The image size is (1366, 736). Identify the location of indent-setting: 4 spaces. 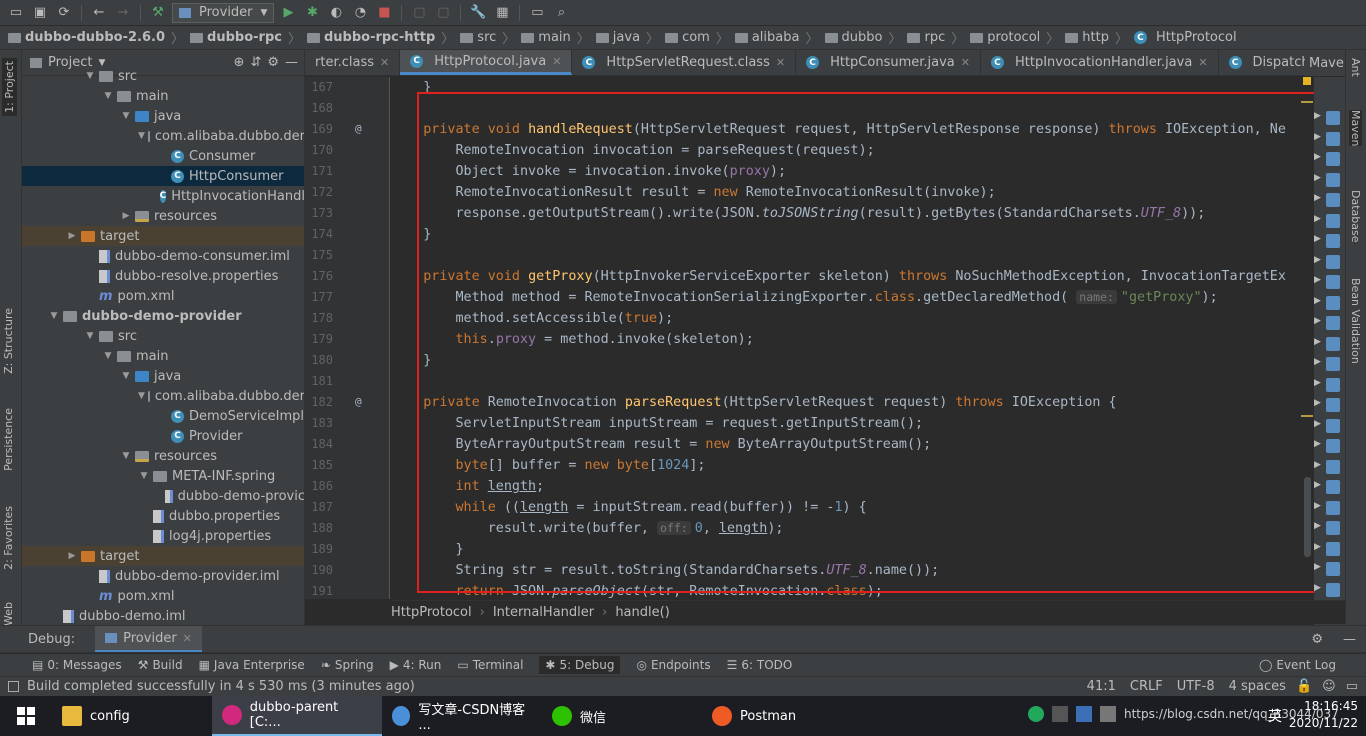
(1257, 686).